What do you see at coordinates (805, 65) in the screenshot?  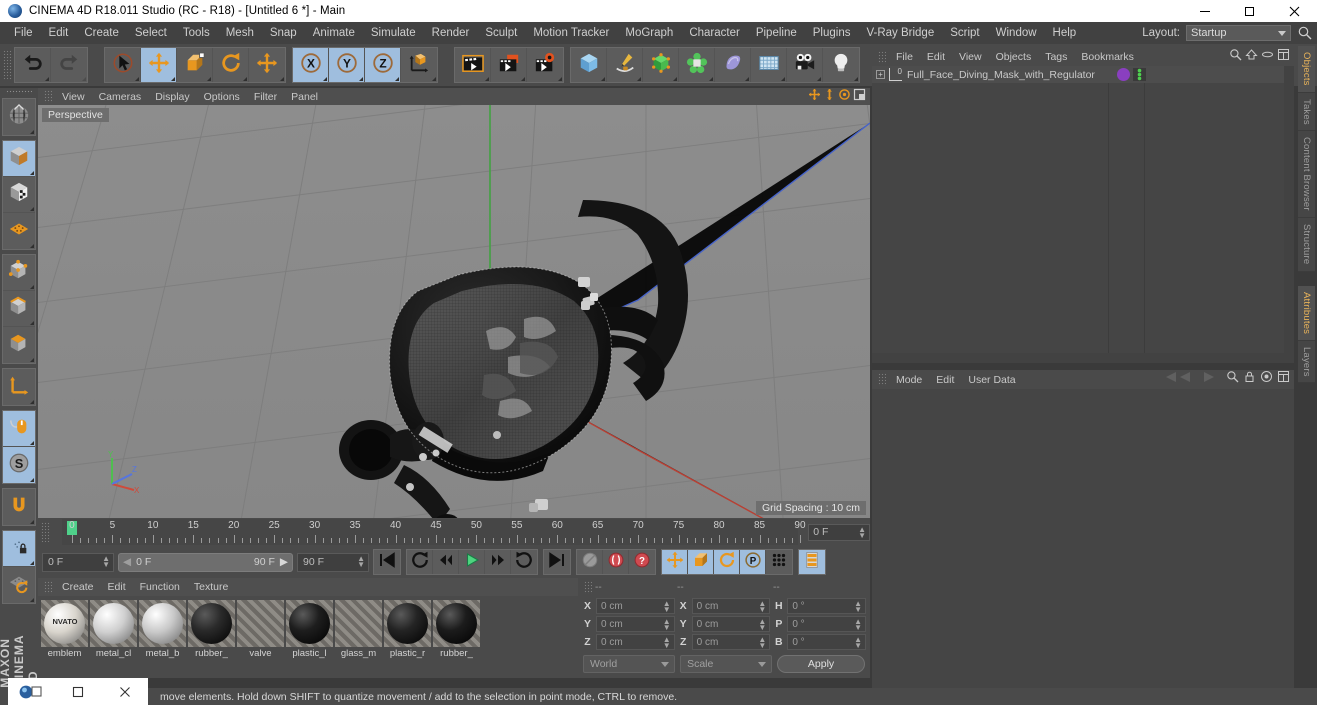 I see `add-camera-button` at bounding box center [805, 65].